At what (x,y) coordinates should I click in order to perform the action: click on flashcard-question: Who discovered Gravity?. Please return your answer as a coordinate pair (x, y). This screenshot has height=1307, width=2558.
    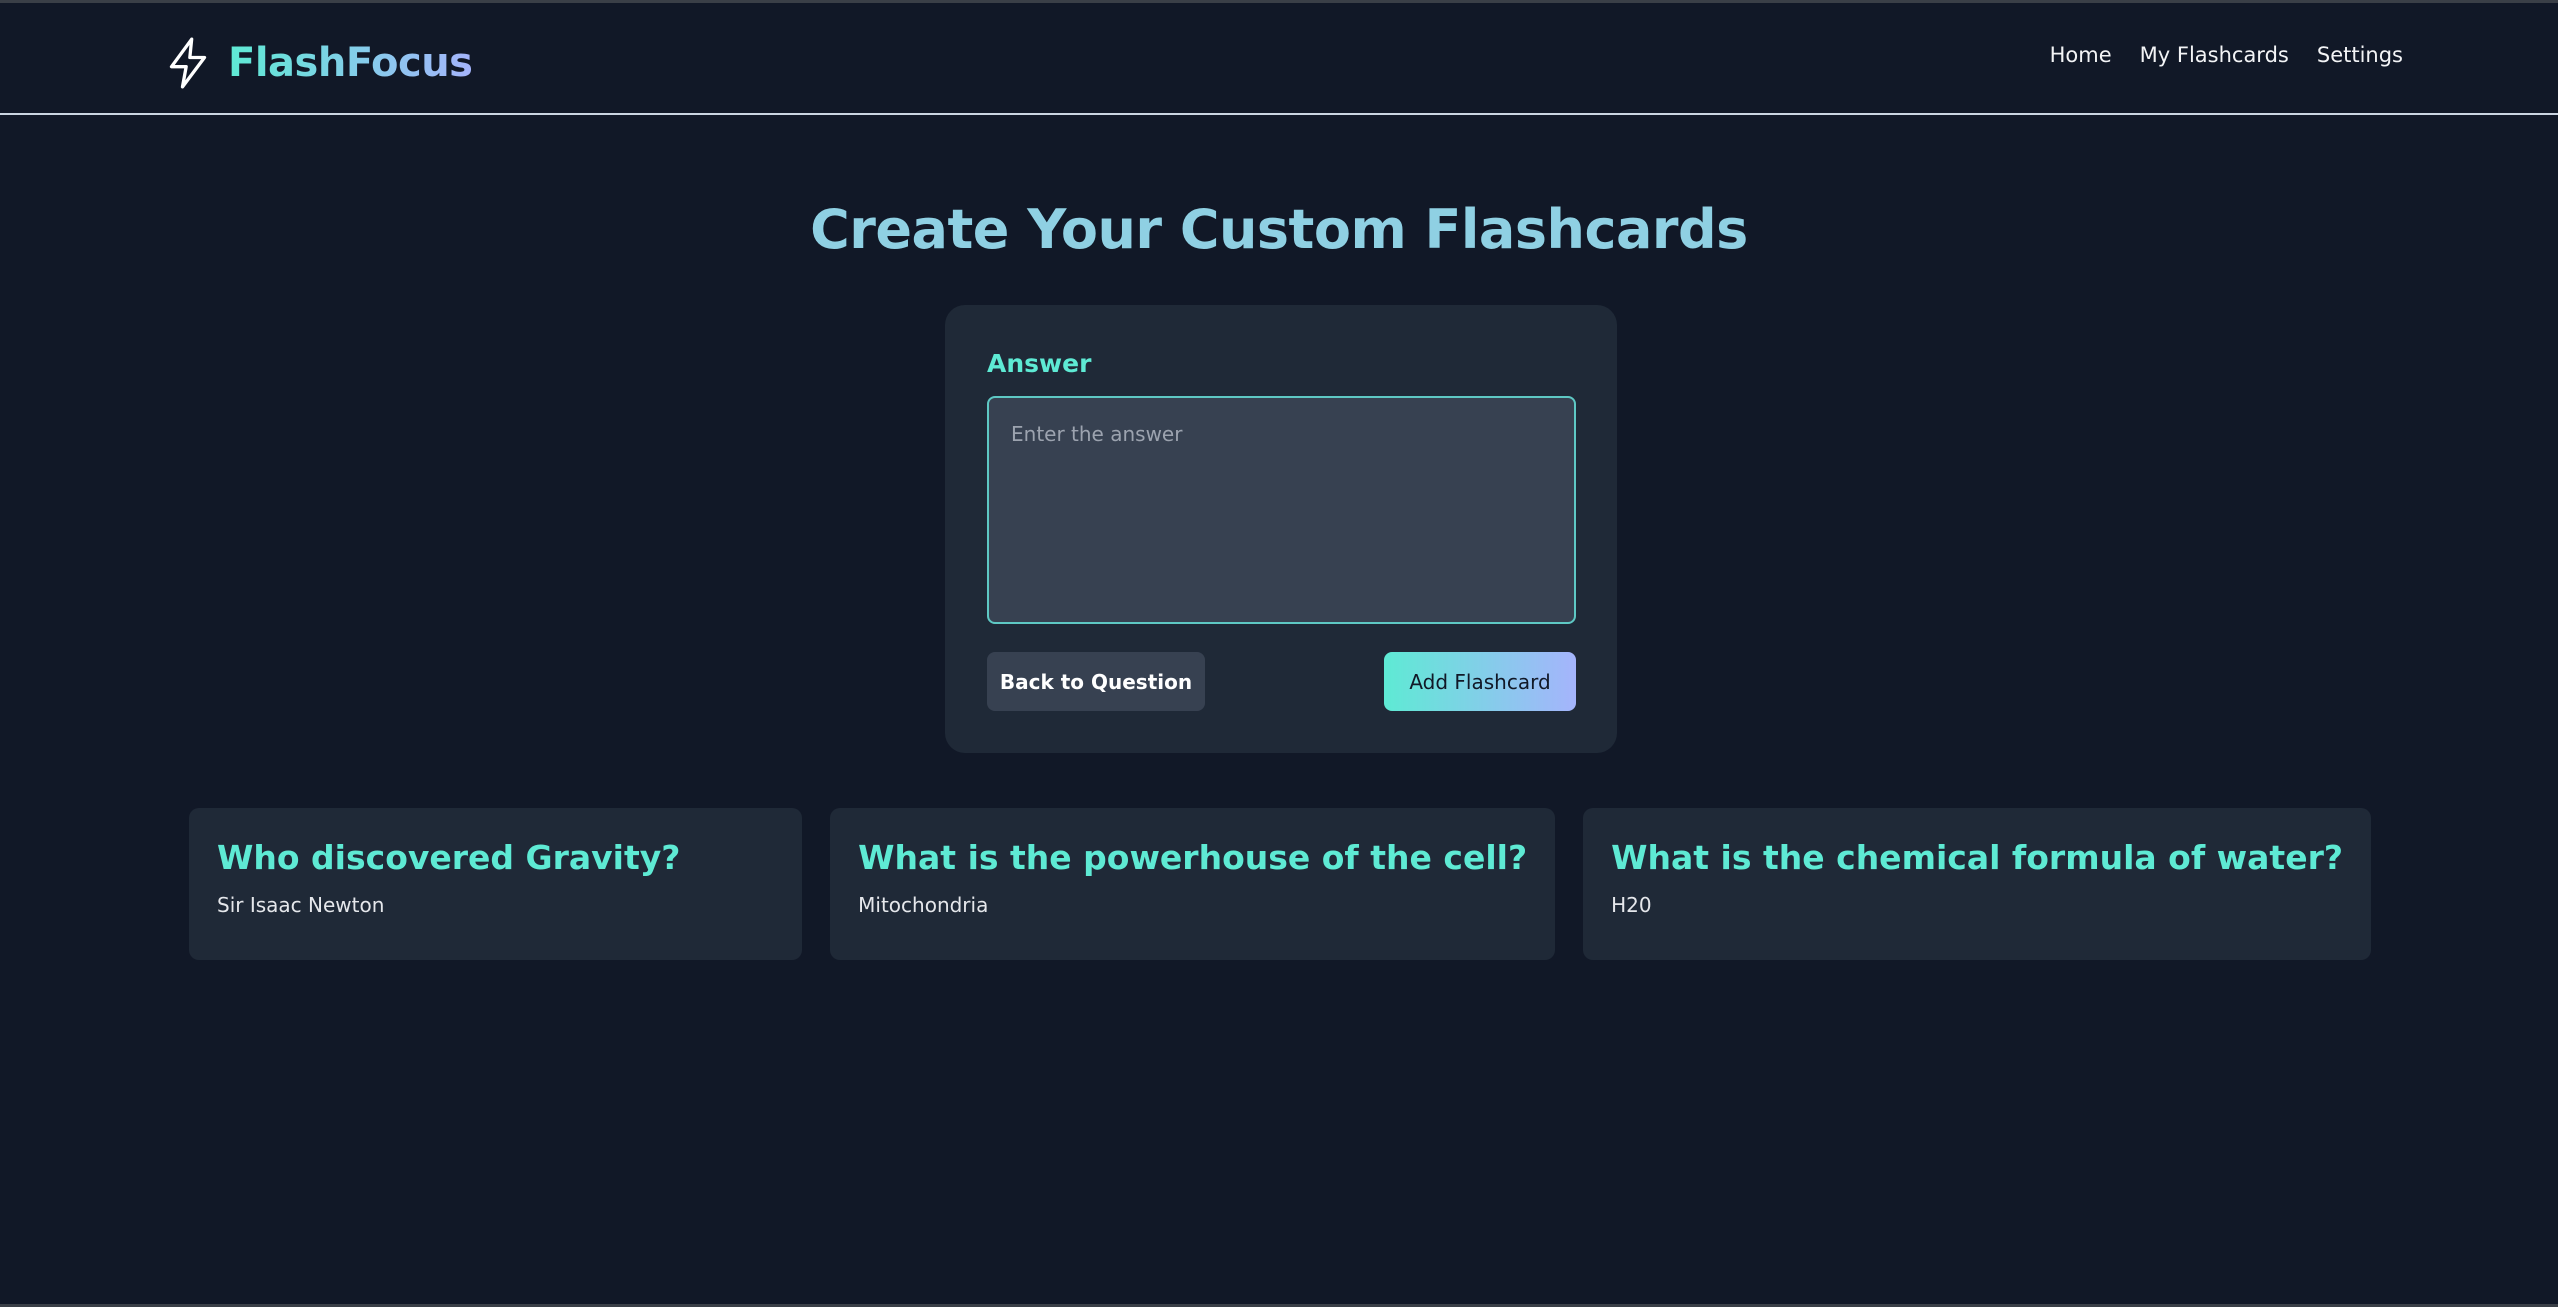
    Looking at the image, I should click on (449, 857).